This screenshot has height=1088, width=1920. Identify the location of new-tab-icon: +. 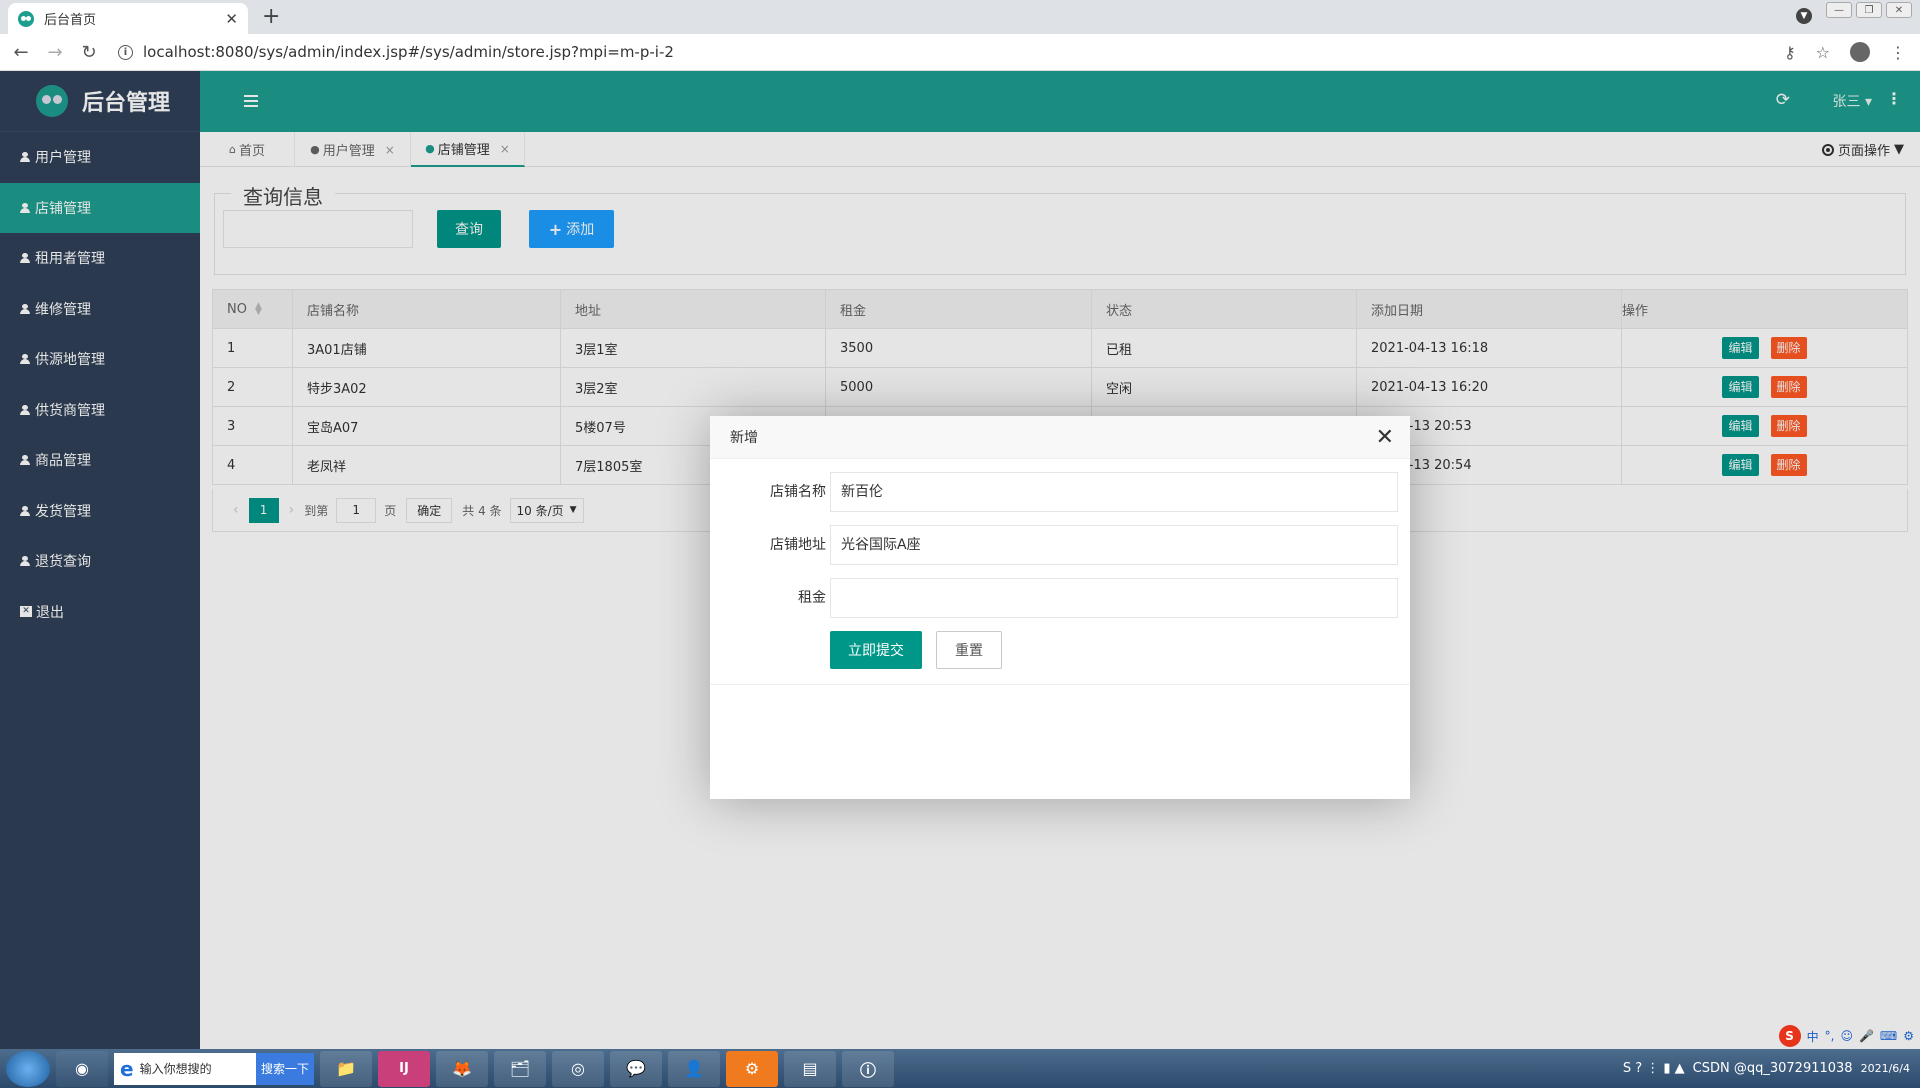
(271, 16).